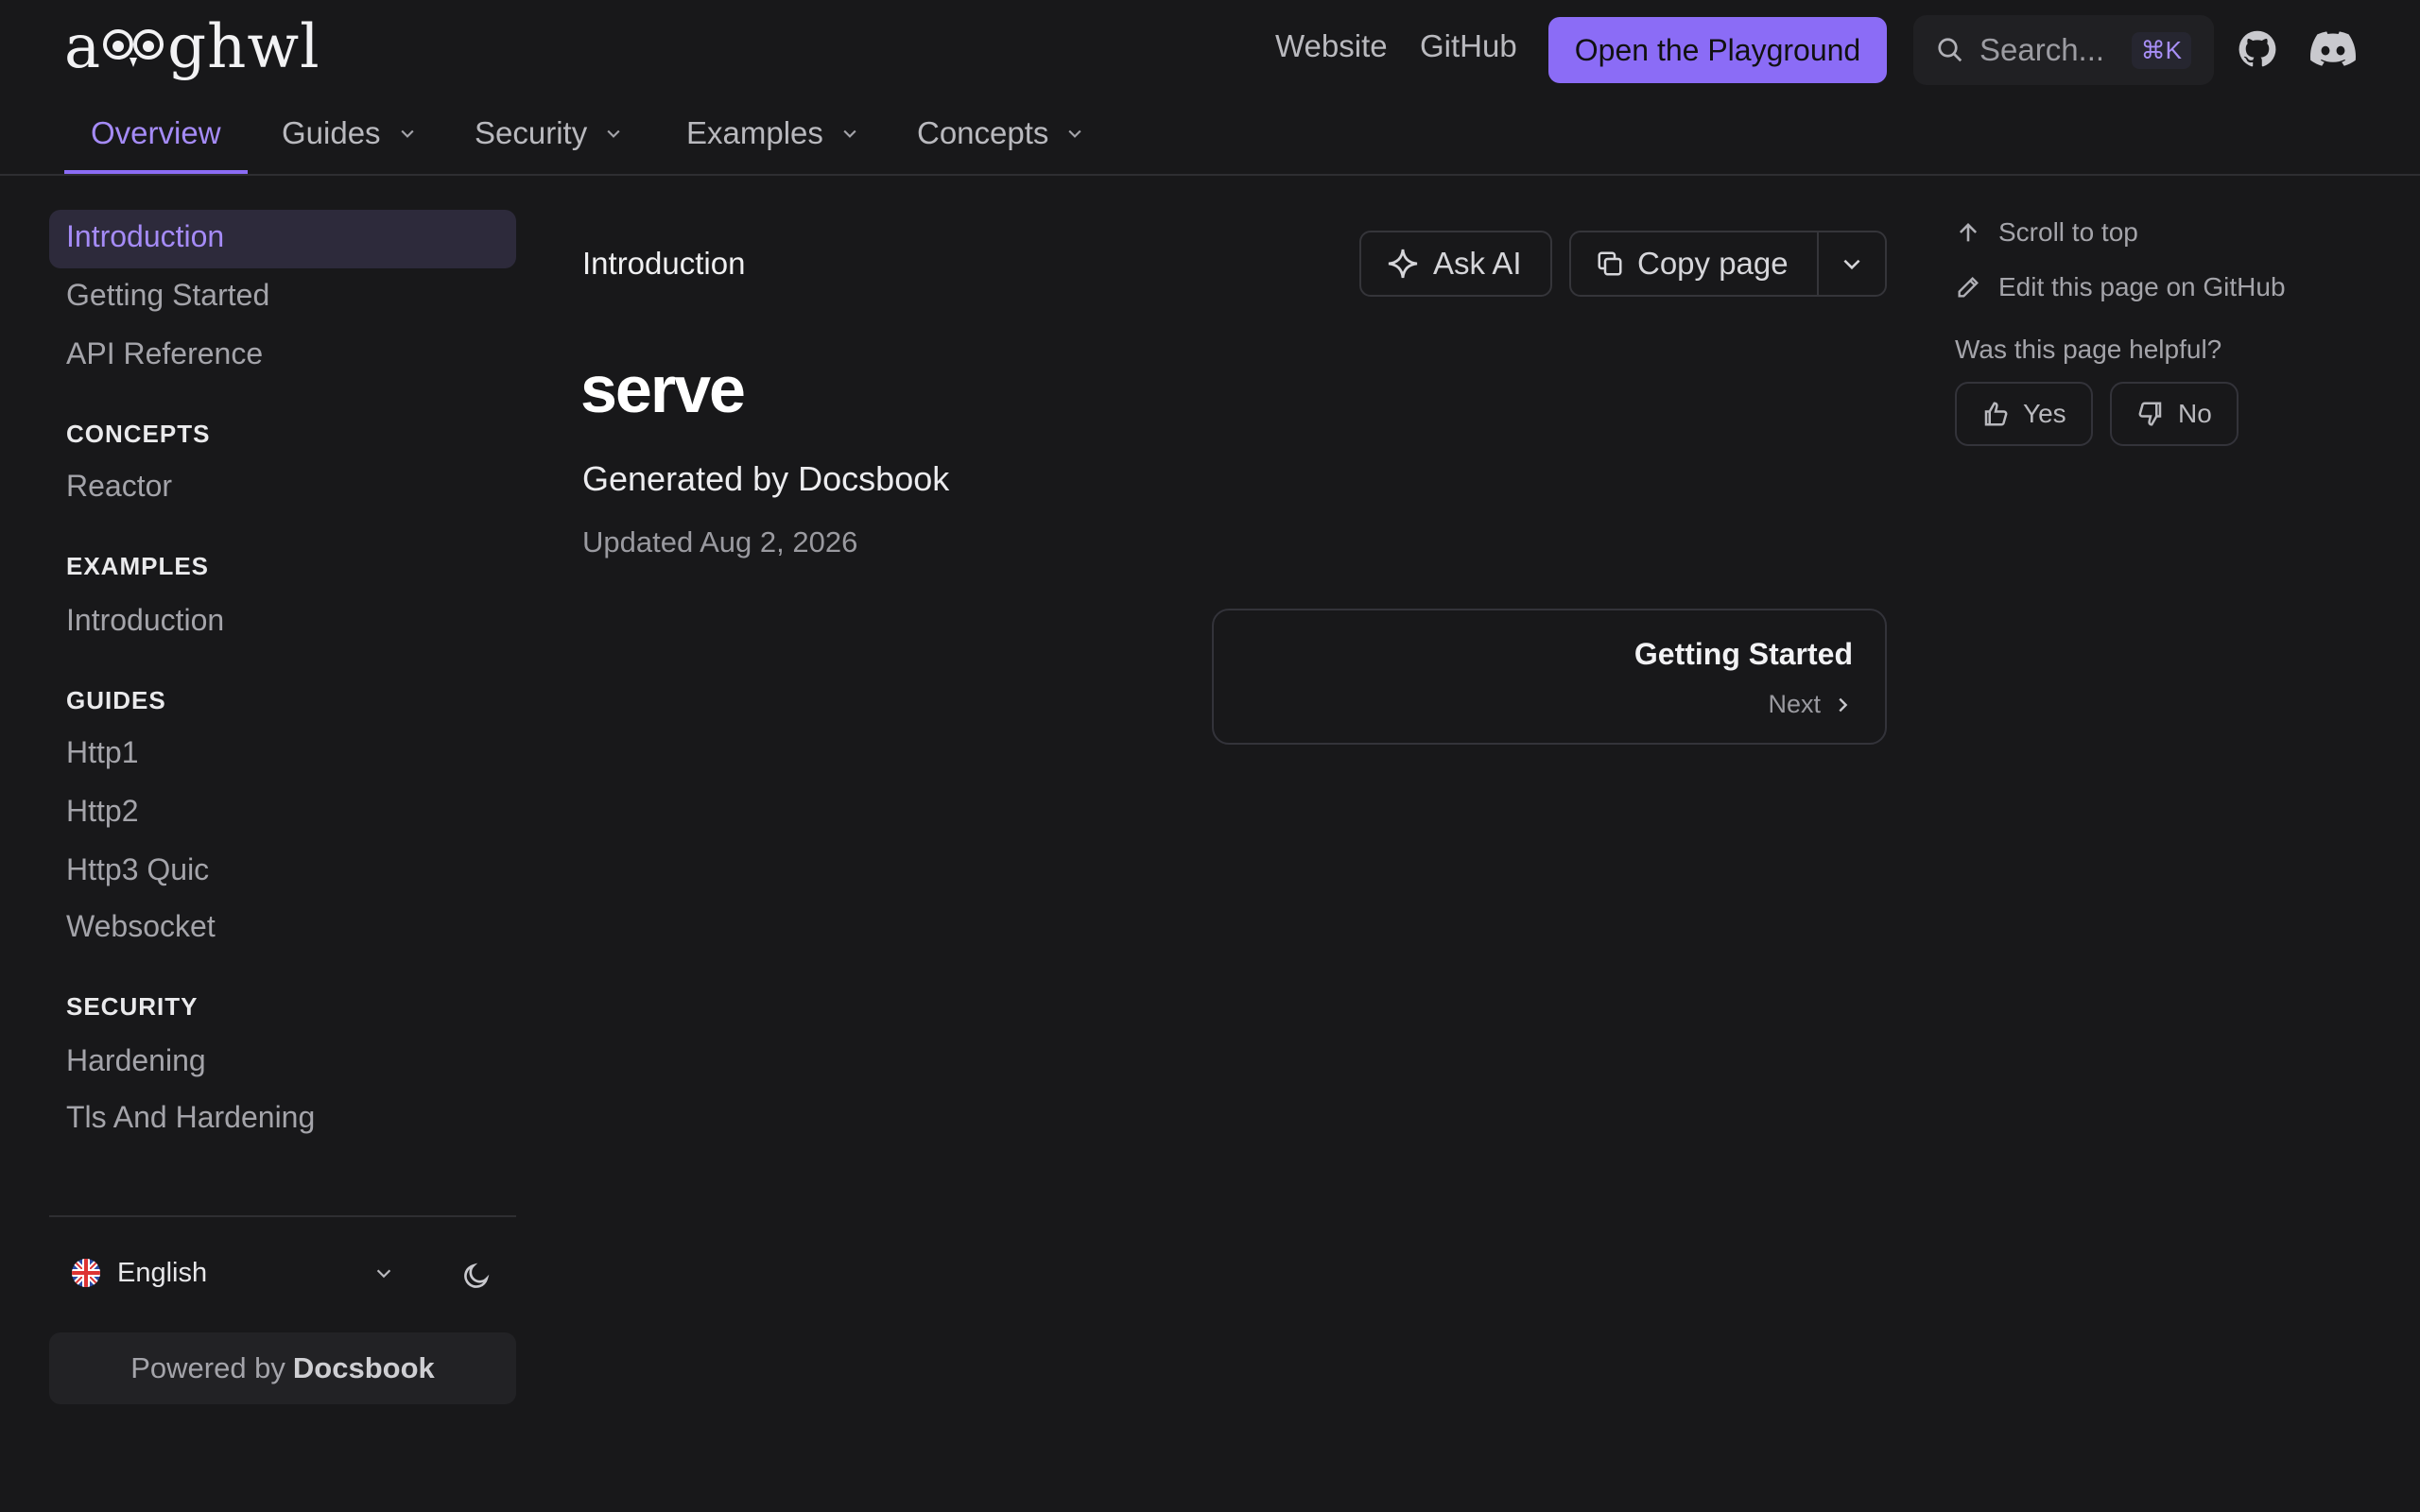 Image resolution: width=2420 pixels, height=1512 pixels. What do you see at coordinates (1968, 232) in the screenshot?
I see `arrow-up-icon` at bounding box center [1968, 232].